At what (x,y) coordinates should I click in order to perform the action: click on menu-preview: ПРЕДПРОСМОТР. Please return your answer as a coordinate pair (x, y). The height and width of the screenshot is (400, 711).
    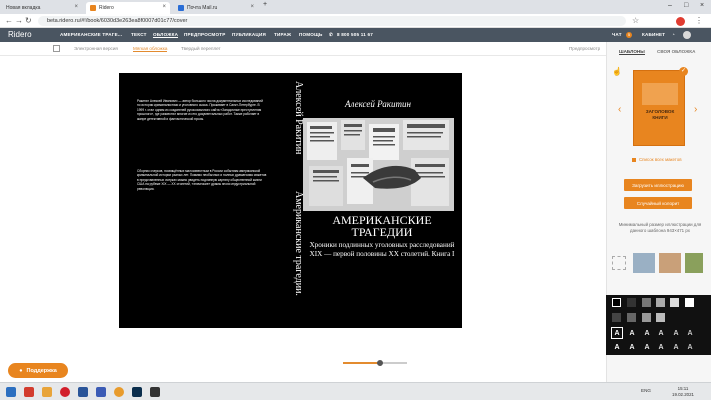
    Looking at the image, I should click on (205, 34).